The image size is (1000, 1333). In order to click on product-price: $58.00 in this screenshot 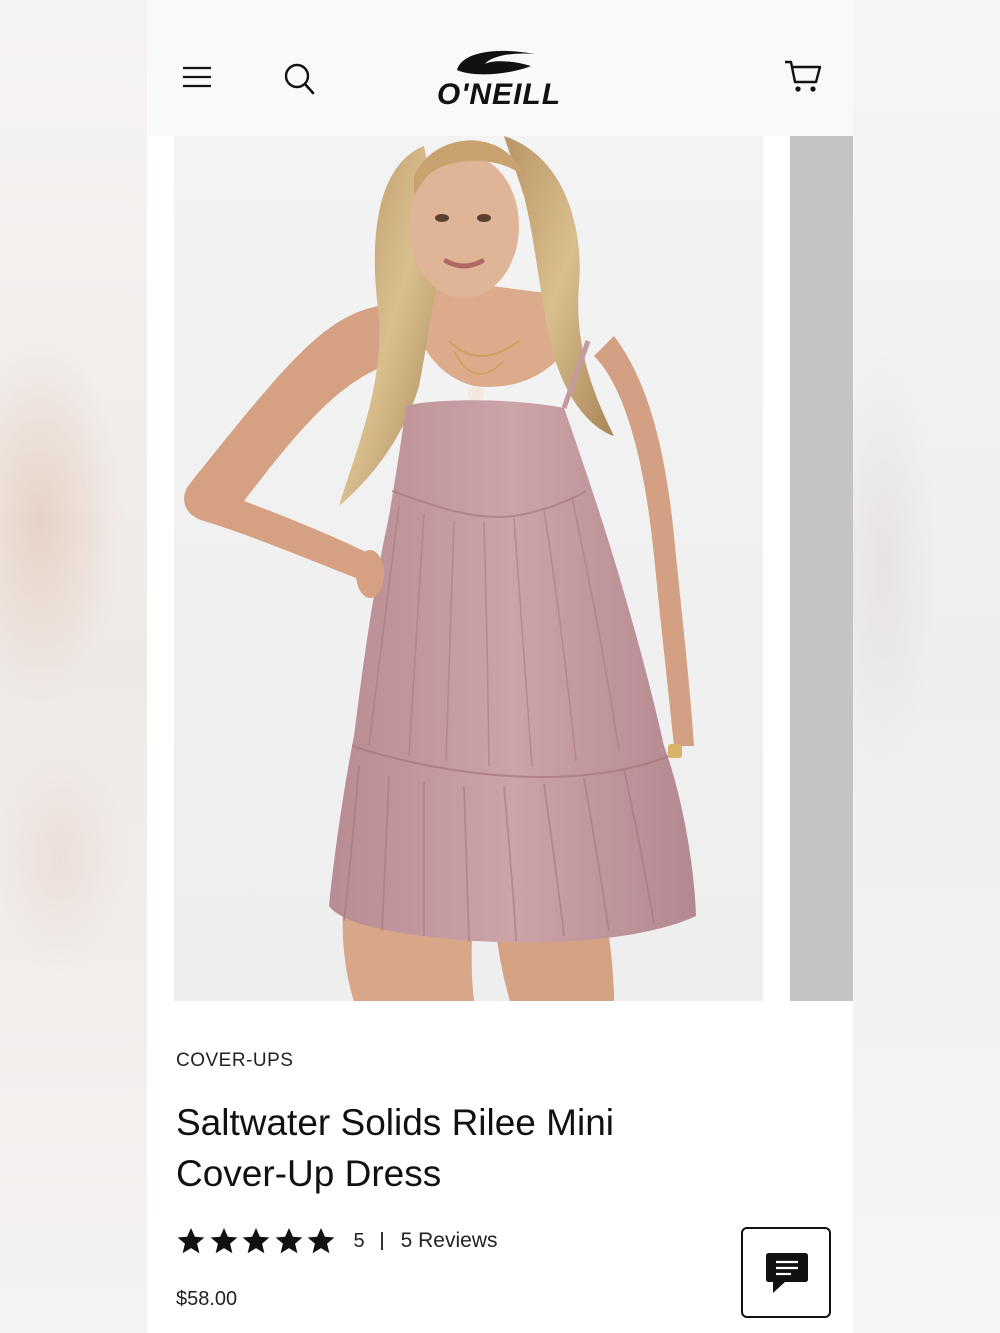, I will do `click(207, 1299)`.